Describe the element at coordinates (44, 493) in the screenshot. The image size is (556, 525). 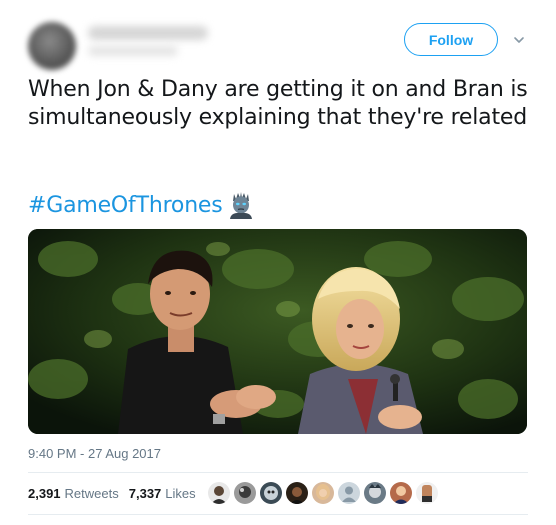
I see `retweets-count: 2,391` at that location.